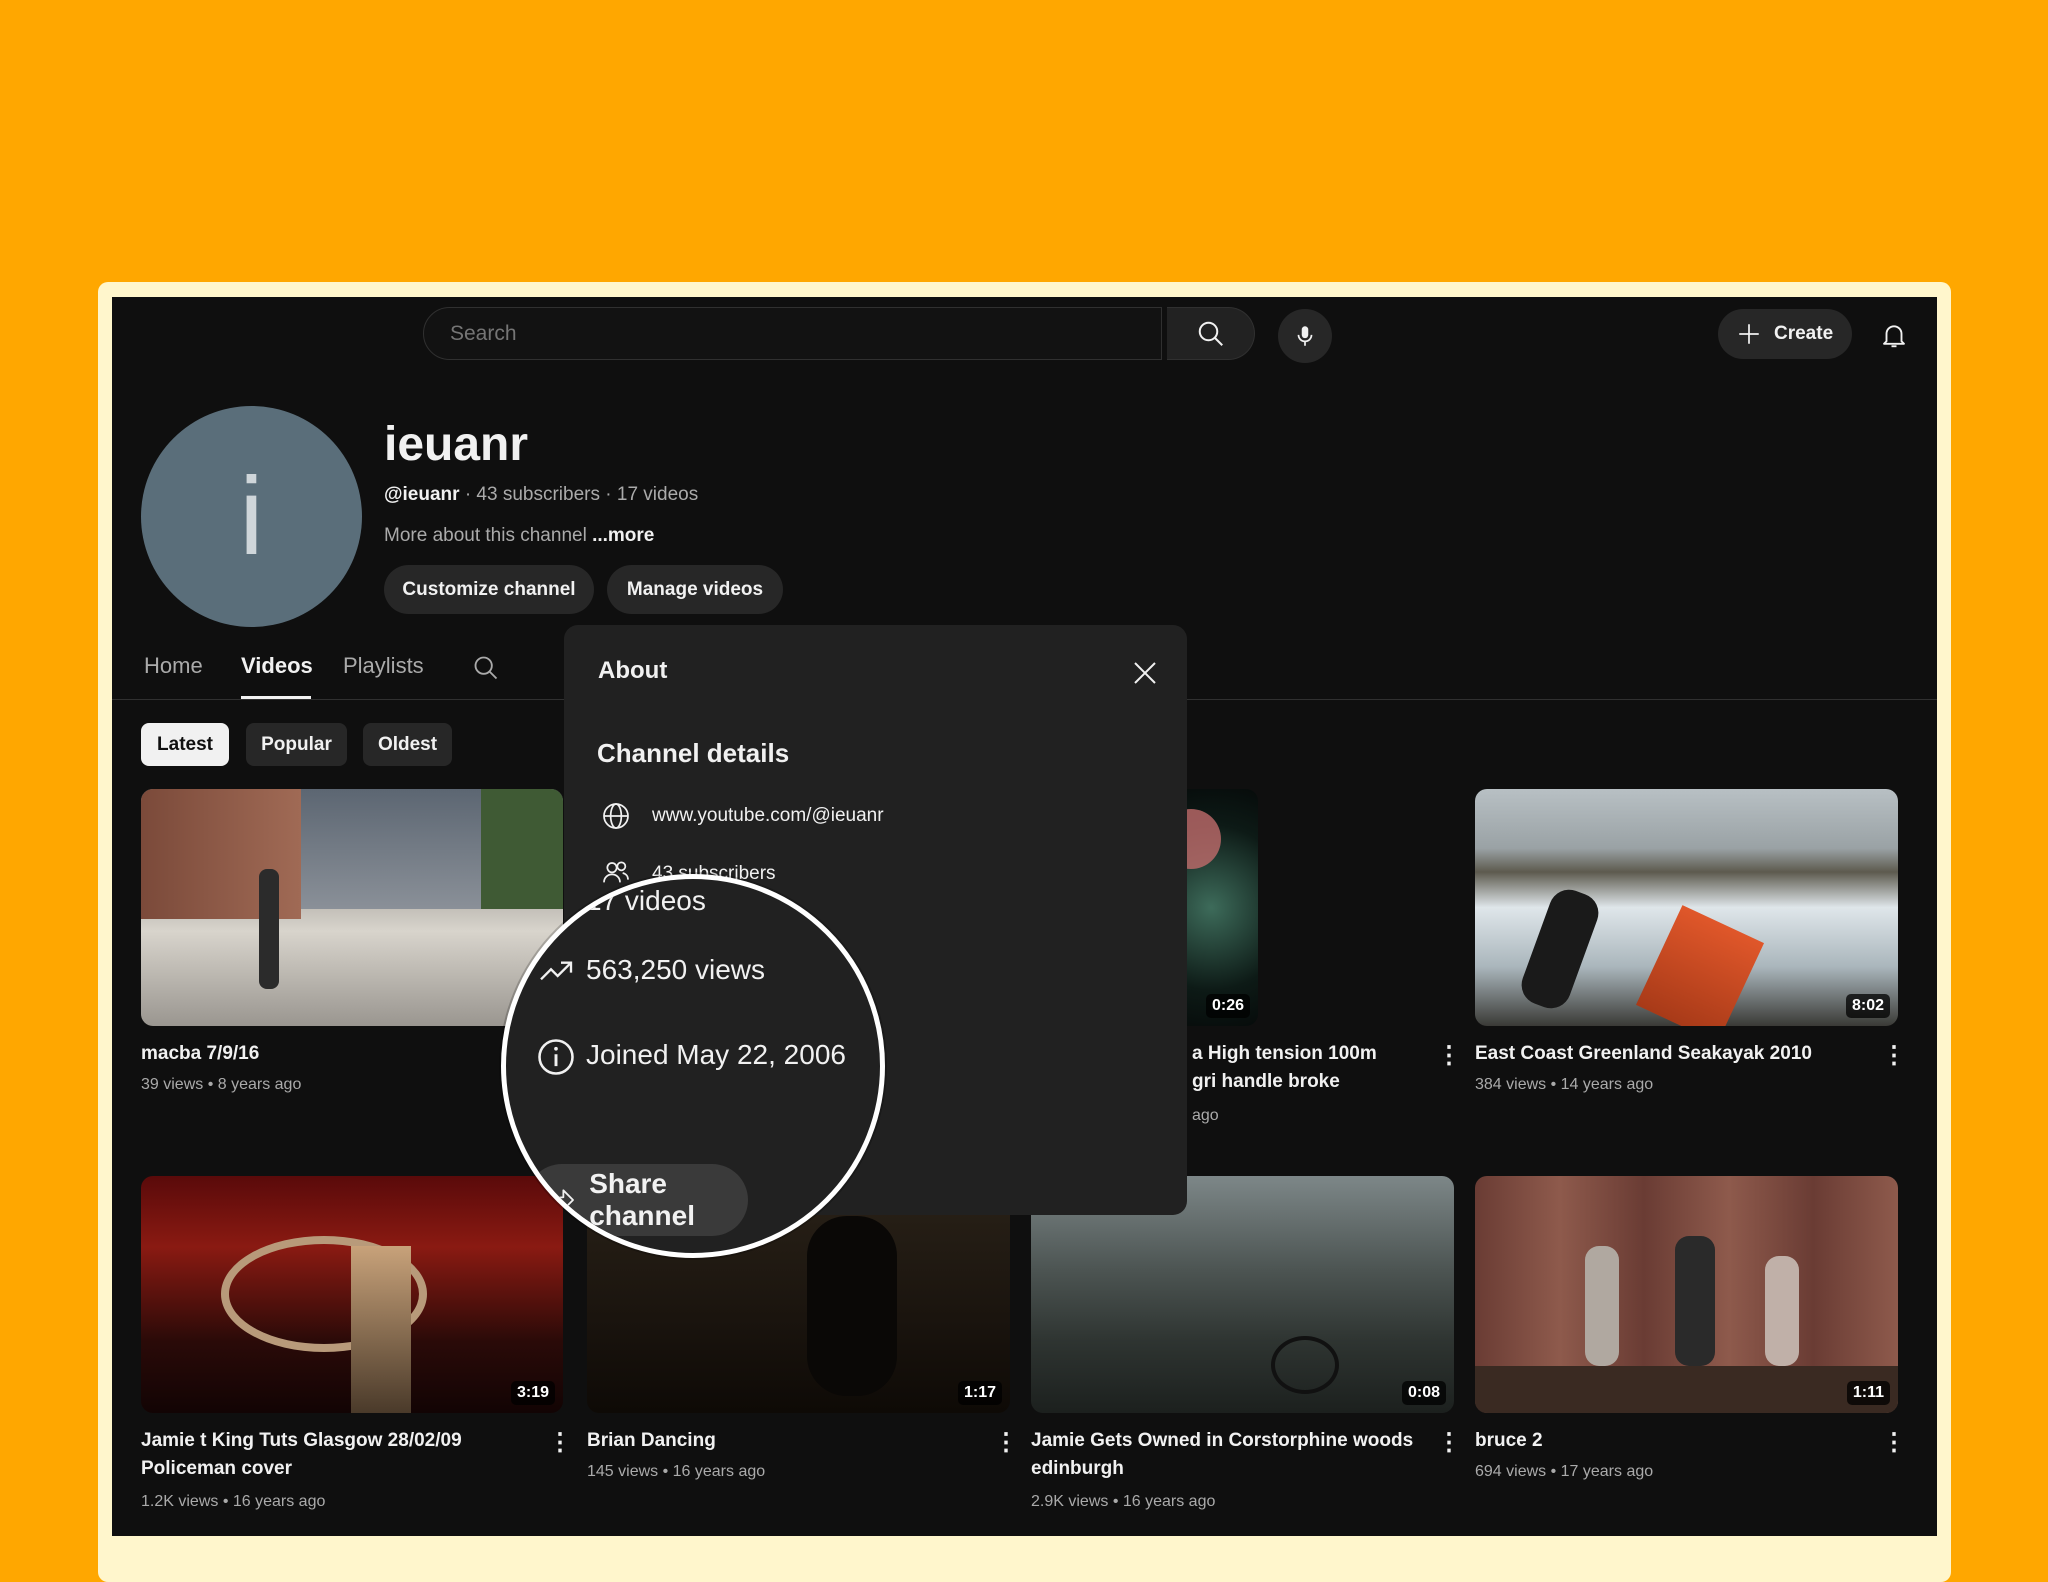 This screenshot has height=1582, width=2048. What do you see at coordinates (1643, 1054) in the screenshot?
I see `video-title: East Coast Greenland Seakayak 2010` at bounding box center [1643, 1054].